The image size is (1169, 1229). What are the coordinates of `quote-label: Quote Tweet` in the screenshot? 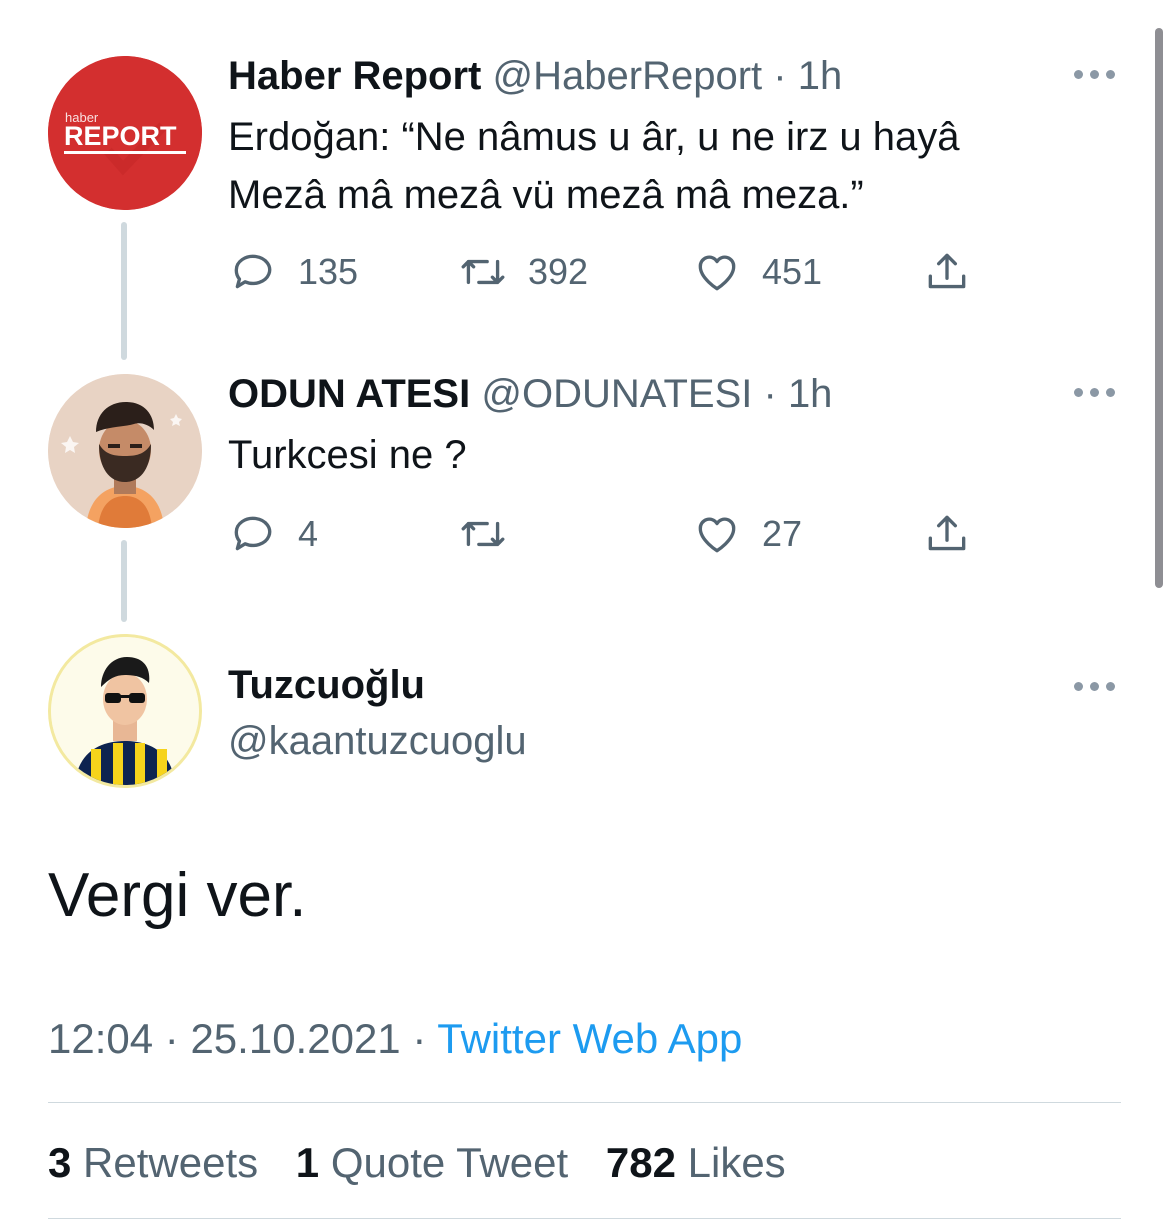 It's located at (449, 1162).